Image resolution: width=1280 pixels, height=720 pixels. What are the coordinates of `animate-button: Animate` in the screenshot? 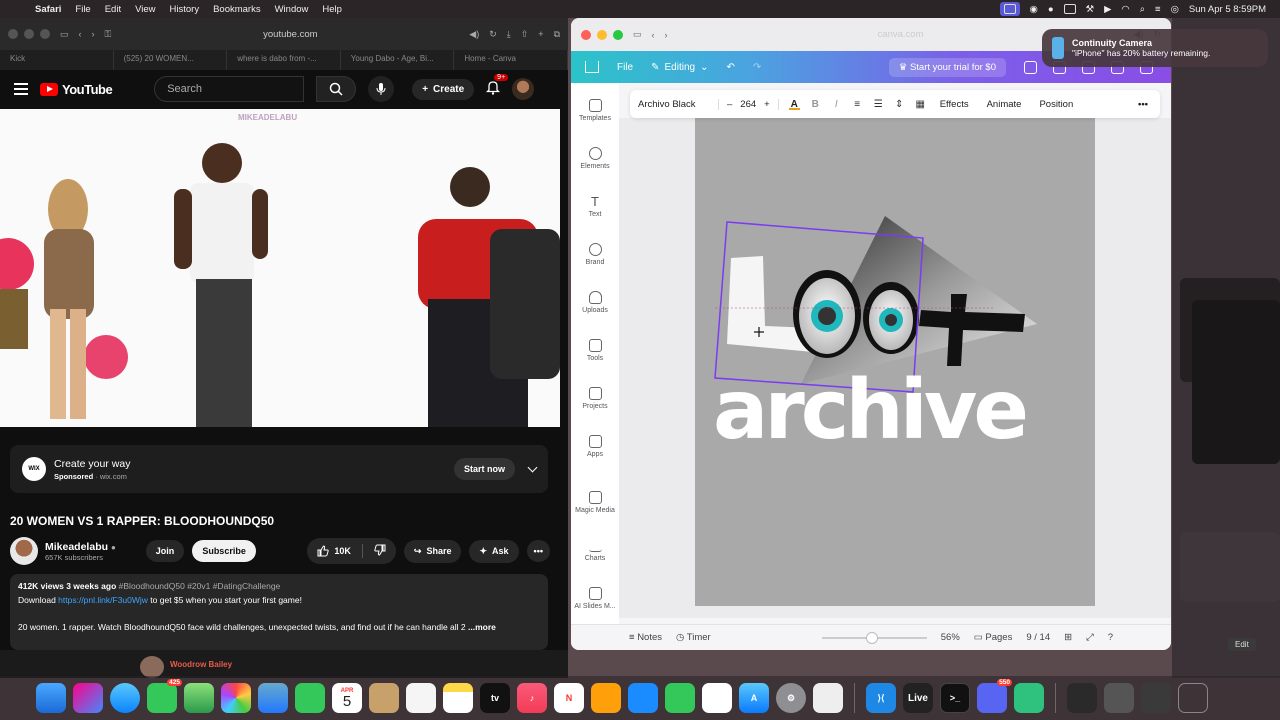 It's located at (1004, 104).